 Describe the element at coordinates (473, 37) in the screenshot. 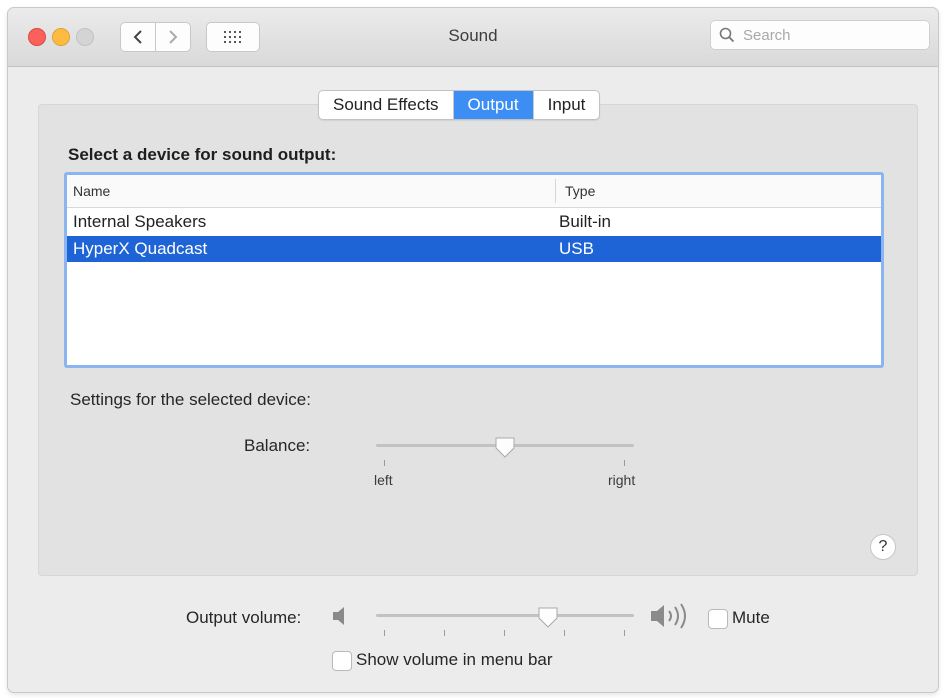

I see `title-bar: Sound` at that location.